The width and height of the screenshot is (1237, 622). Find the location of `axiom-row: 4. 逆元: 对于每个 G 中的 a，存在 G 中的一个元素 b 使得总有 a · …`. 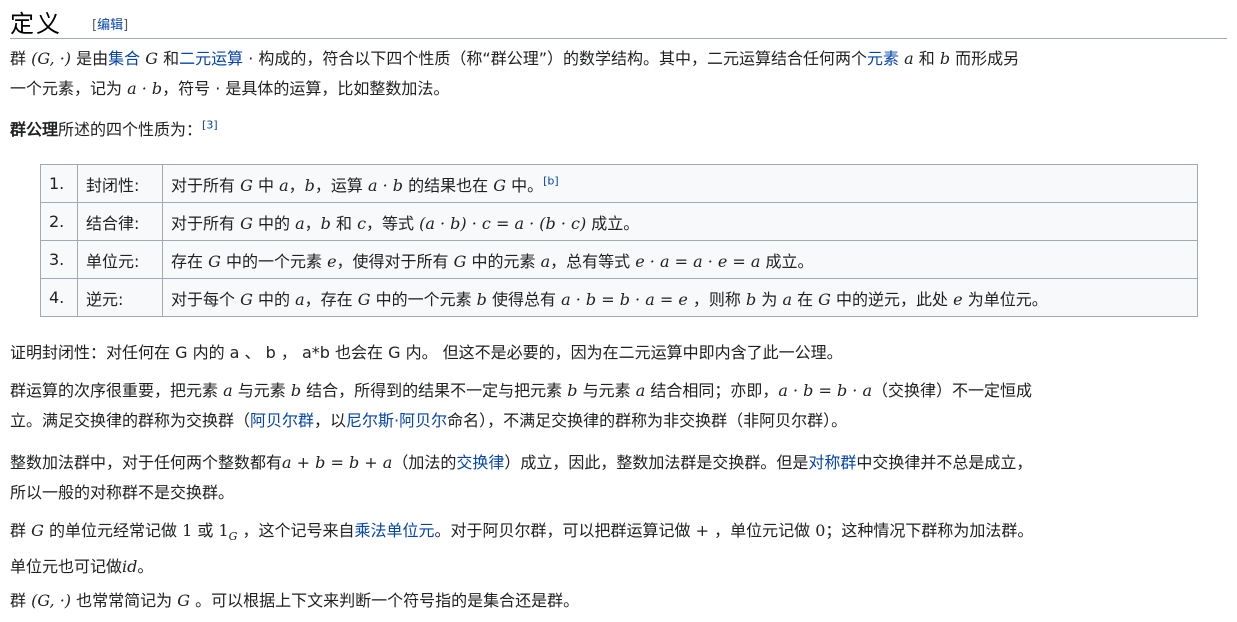

axiom-row: 4. 逆元: 对于每个 G 中的 a，存在 G 中的一个元素 b 使得总有 a · … is located at coordinates (619, 297).